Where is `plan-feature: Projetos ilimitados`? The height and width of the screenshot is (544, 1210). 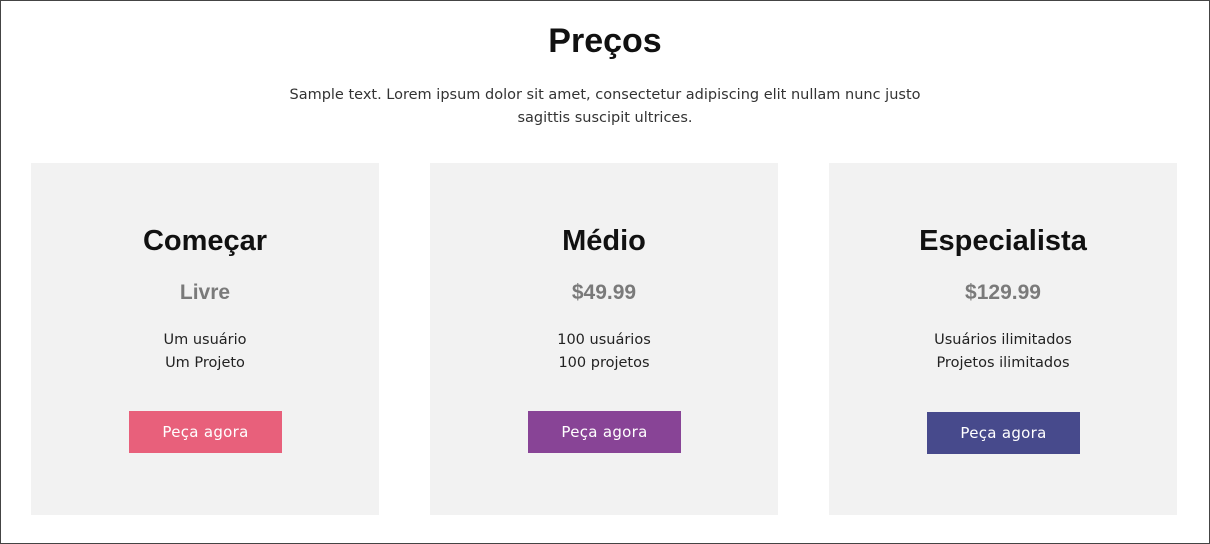 plan-feature: Projetos ilimitados is located at coordinates (1003, 363).